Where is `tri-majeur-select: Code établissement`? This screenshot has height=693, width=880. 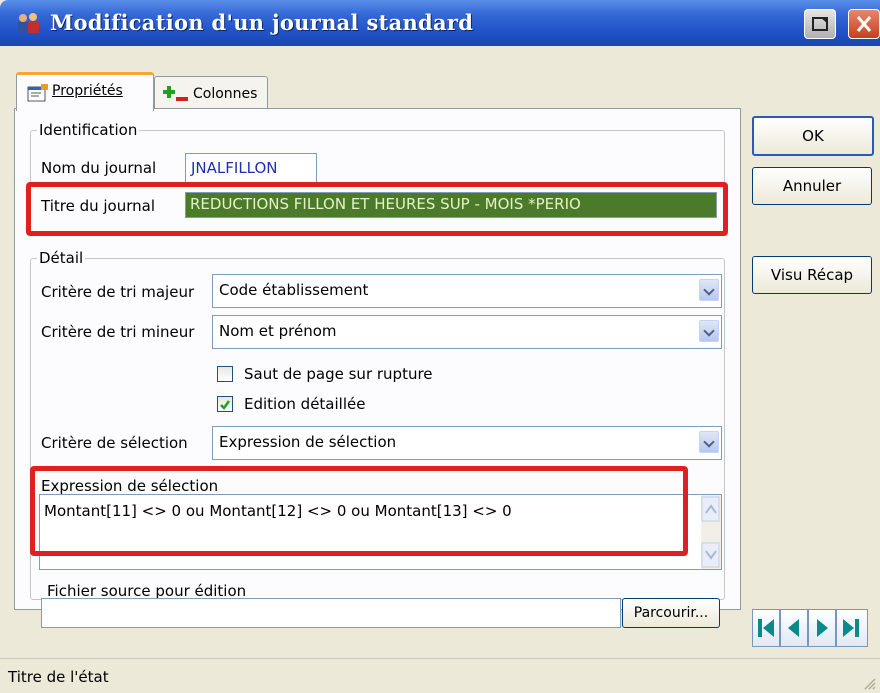 tri-majeur-select: Code établissement is located at coordinates (467, 291).